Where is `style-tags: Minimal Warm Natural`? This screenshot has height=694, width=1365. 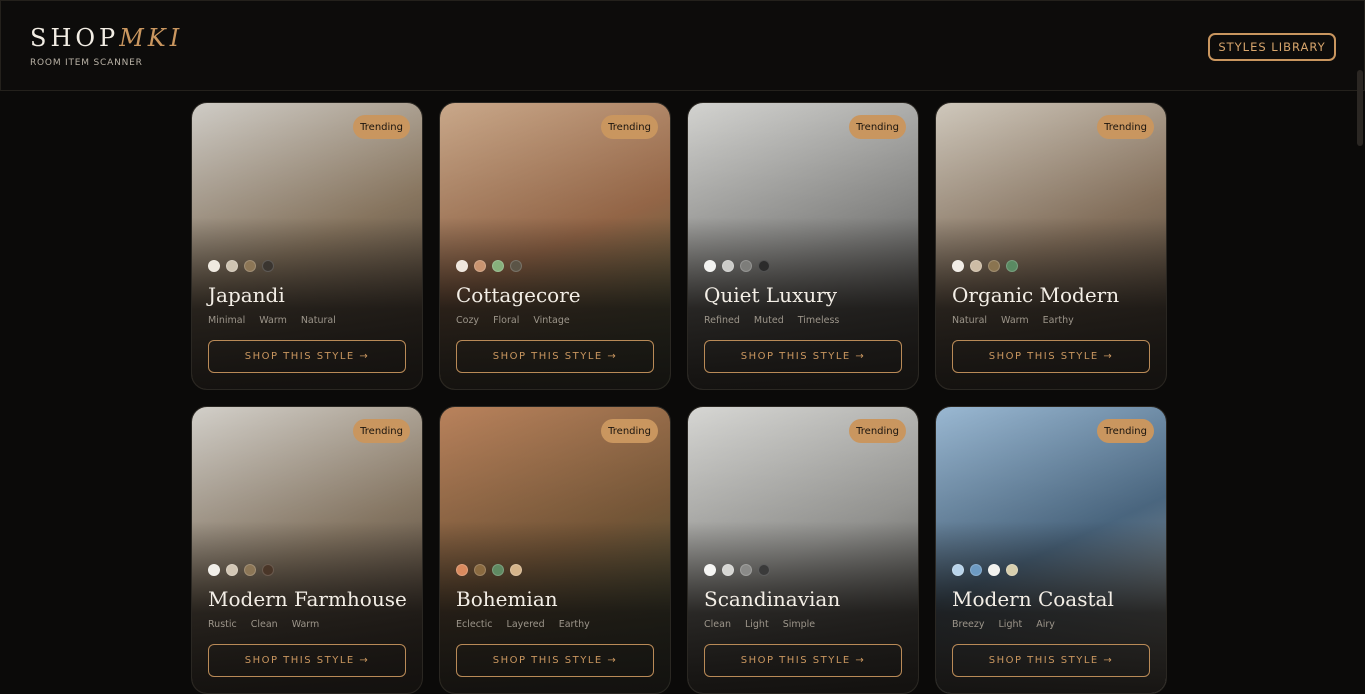
style-tags: Minimal Warm Natural is located at coordinates (272, 320).